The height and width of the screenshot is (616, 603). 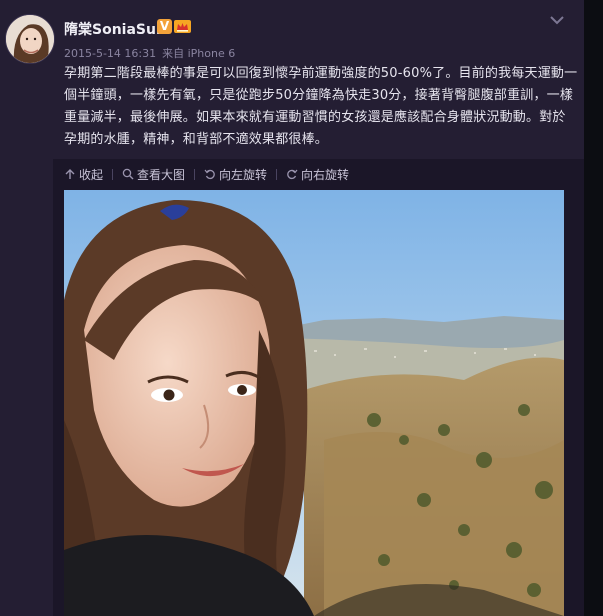 I want to click on collect-label: 收起, so click(x=91, y=174).